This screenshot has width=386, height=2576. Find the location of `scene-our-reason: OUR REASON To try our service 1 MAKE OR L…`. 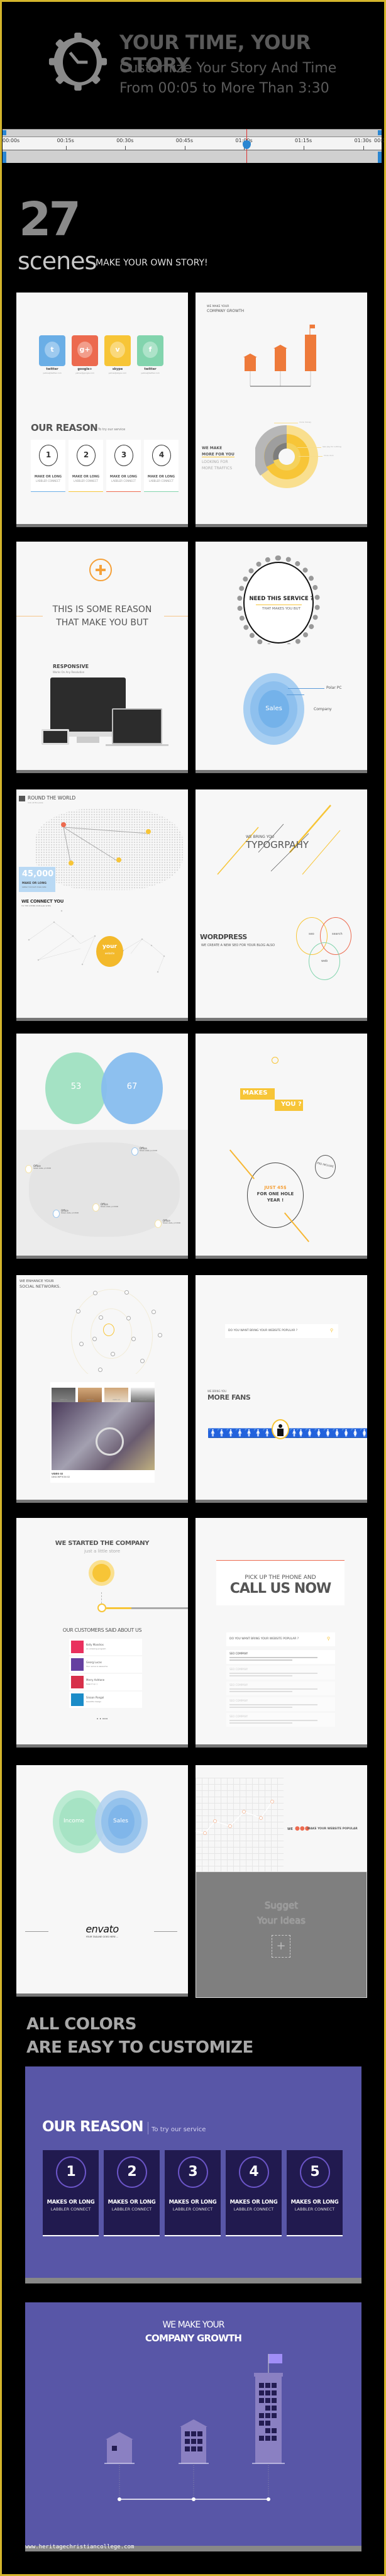

scene-our-reason: OUR REASON To try our service 1 MAKE OR L… is located at coordinates (102, 462).